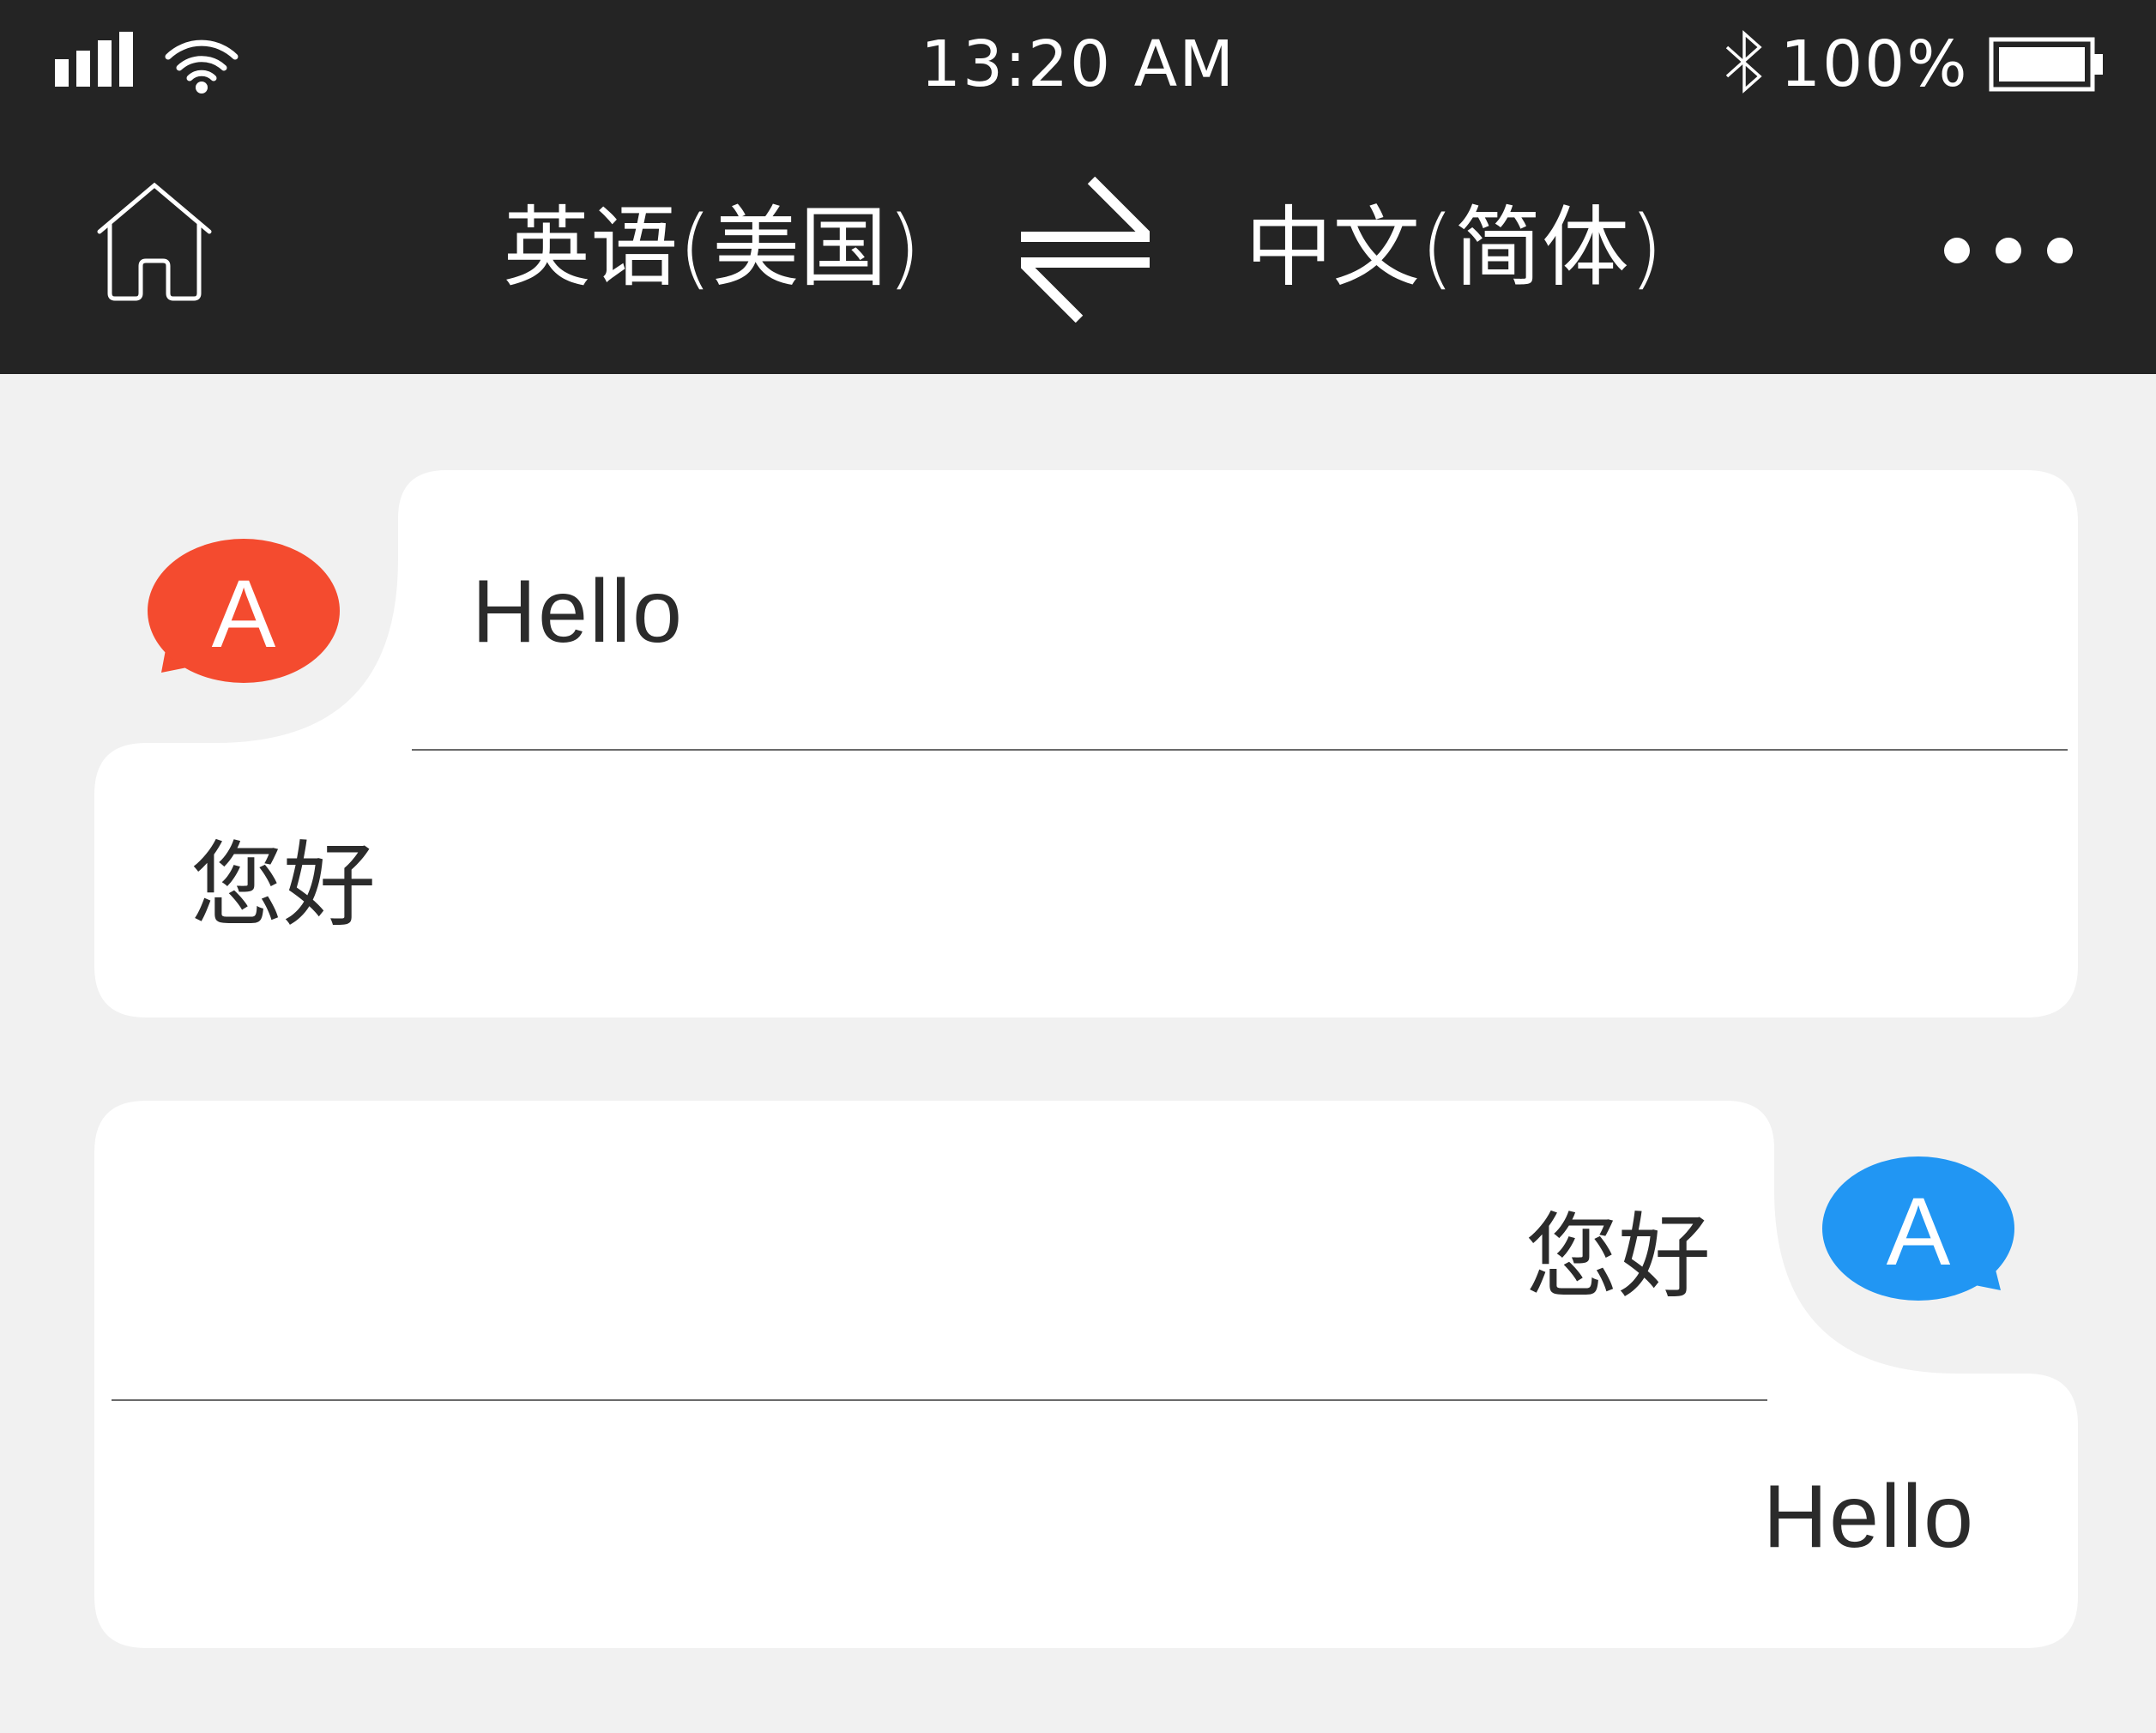 Image resolution: width=2156 pixels, height=1733 pixels. I want to click on more-dots-icon, so click(2016, 250).